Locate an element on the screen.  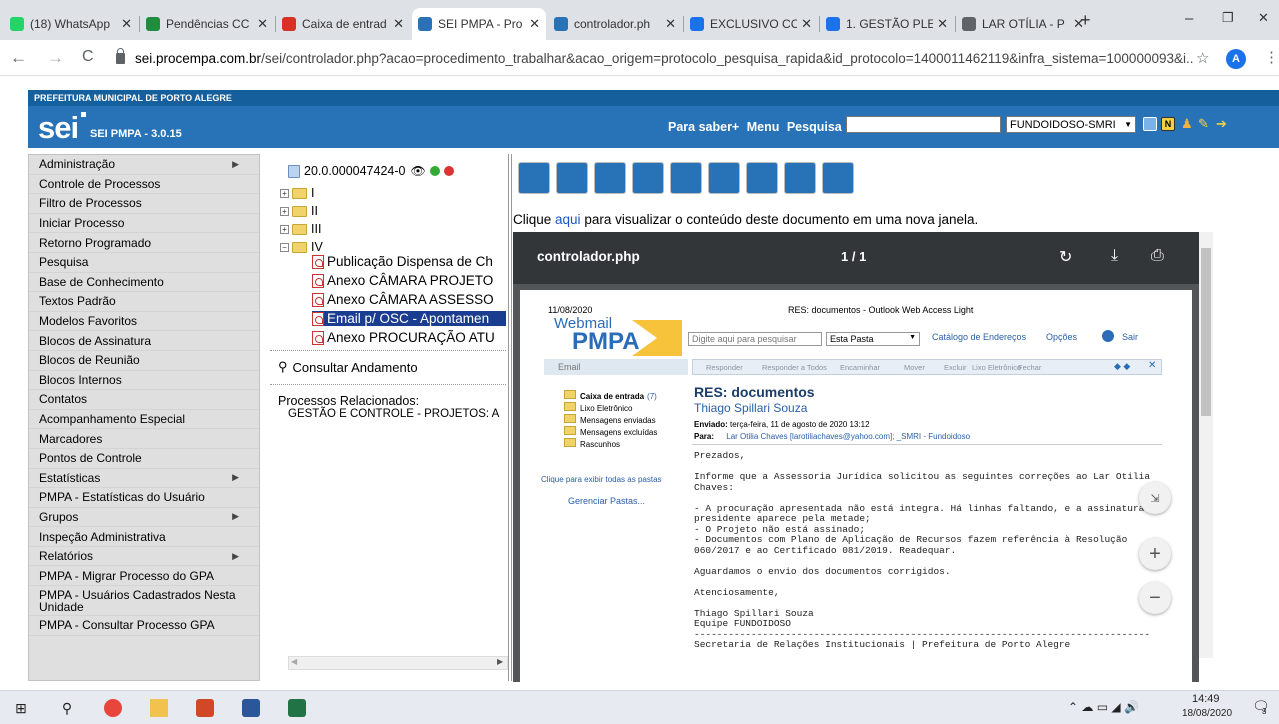
tree-document: Anexo CÂMARA ASSESSO is located at coordinates (403, 299).